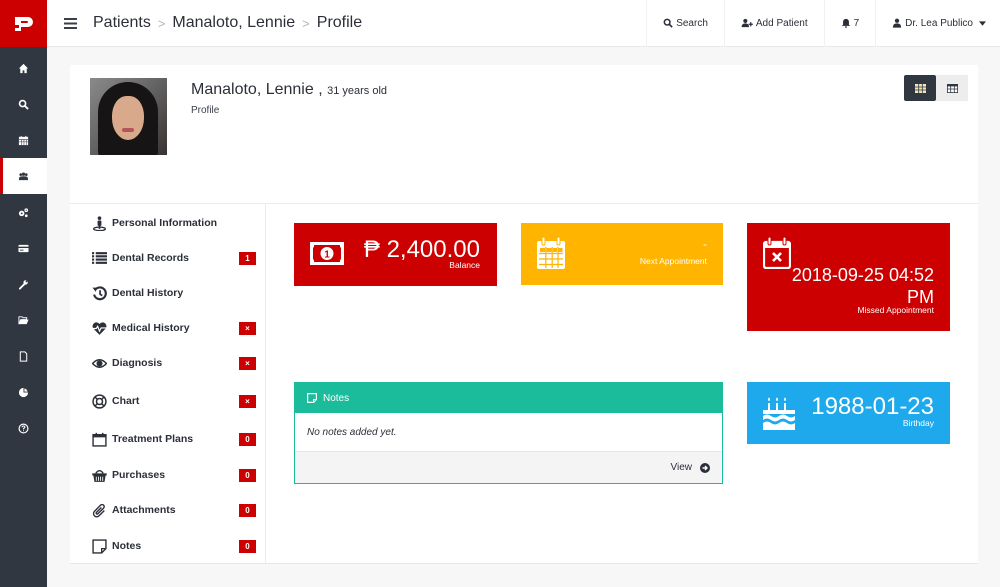 The image size is (1000, 587). I want to click on history-icon, so click(99, 292).